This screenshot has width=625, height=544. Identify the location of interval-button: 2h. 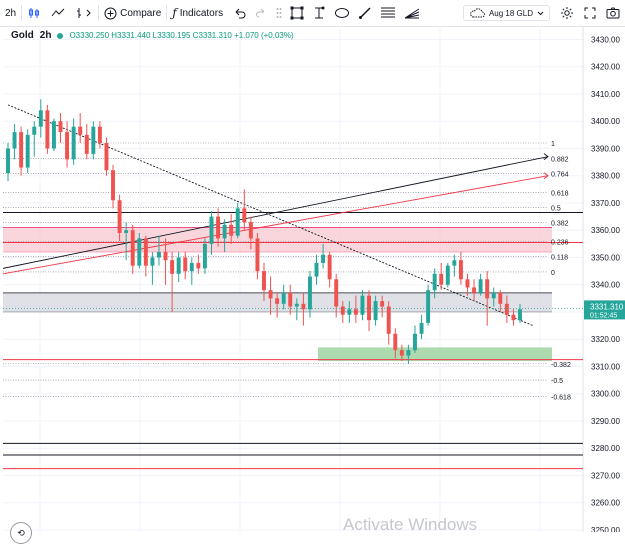
(10, 13).